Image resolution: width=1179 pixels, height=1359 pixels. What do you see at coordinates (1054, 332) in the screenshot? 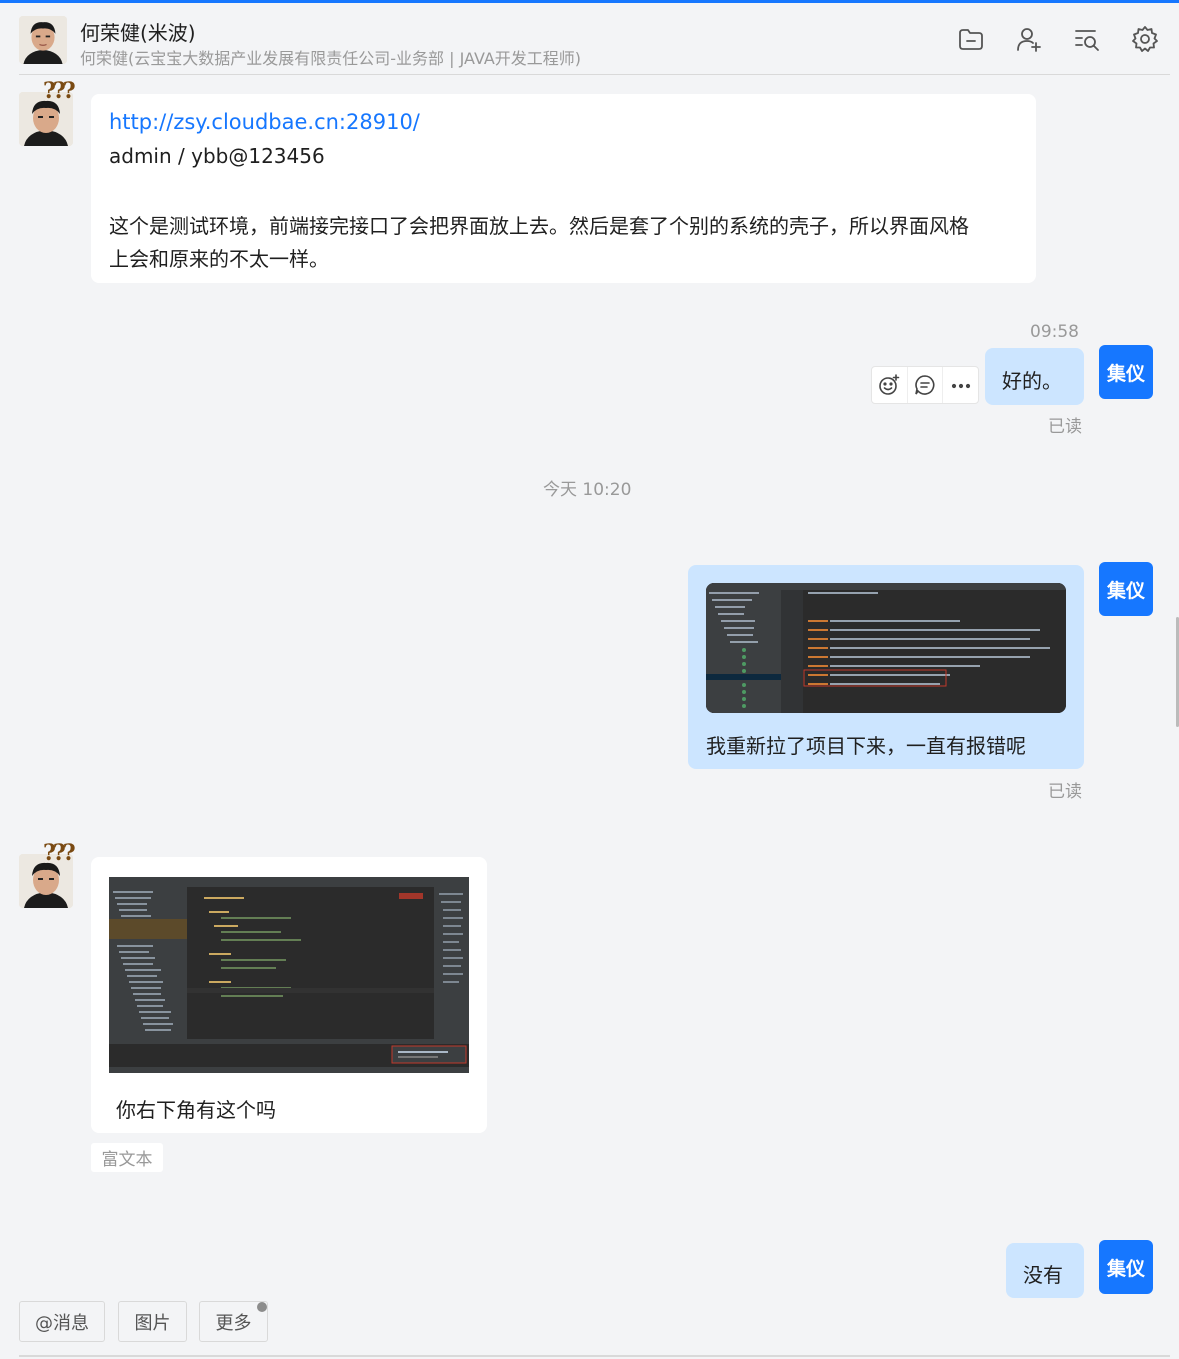
I see `message-time: 09:58` at bounding box center [1054, 332].